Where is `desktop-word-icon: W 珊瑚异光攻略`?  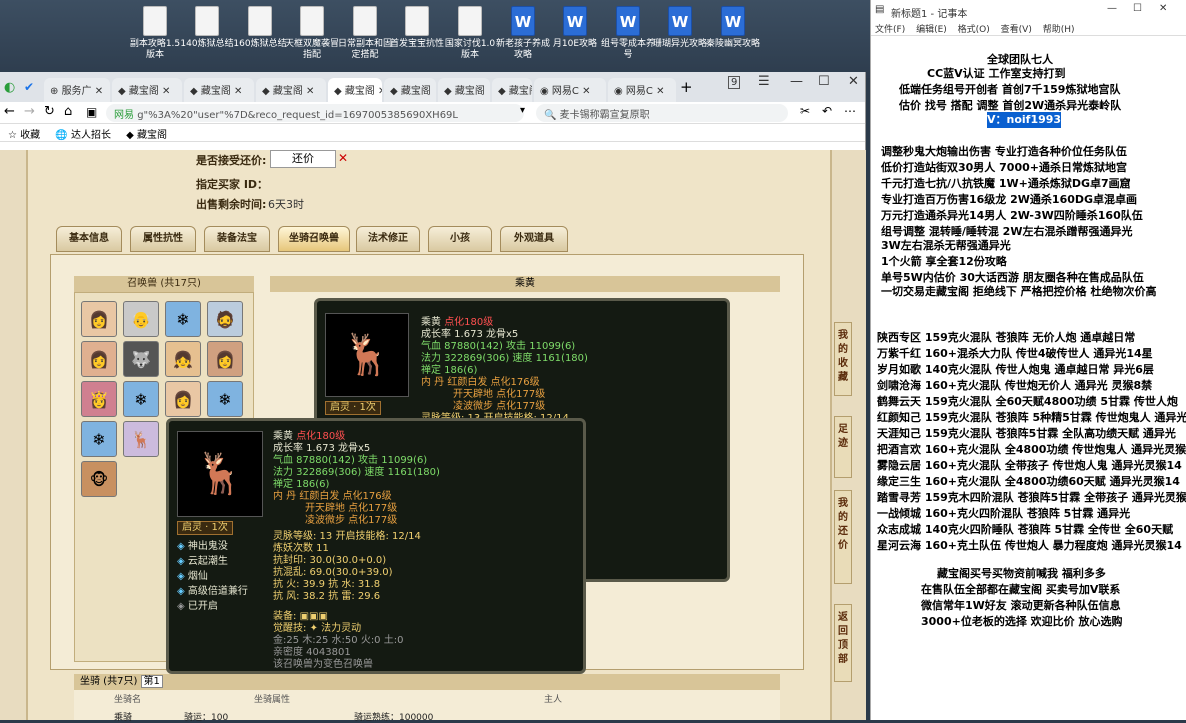
desktop-word-icon: W 珊瑚异光攻略 is located at coordinates (680, 28).